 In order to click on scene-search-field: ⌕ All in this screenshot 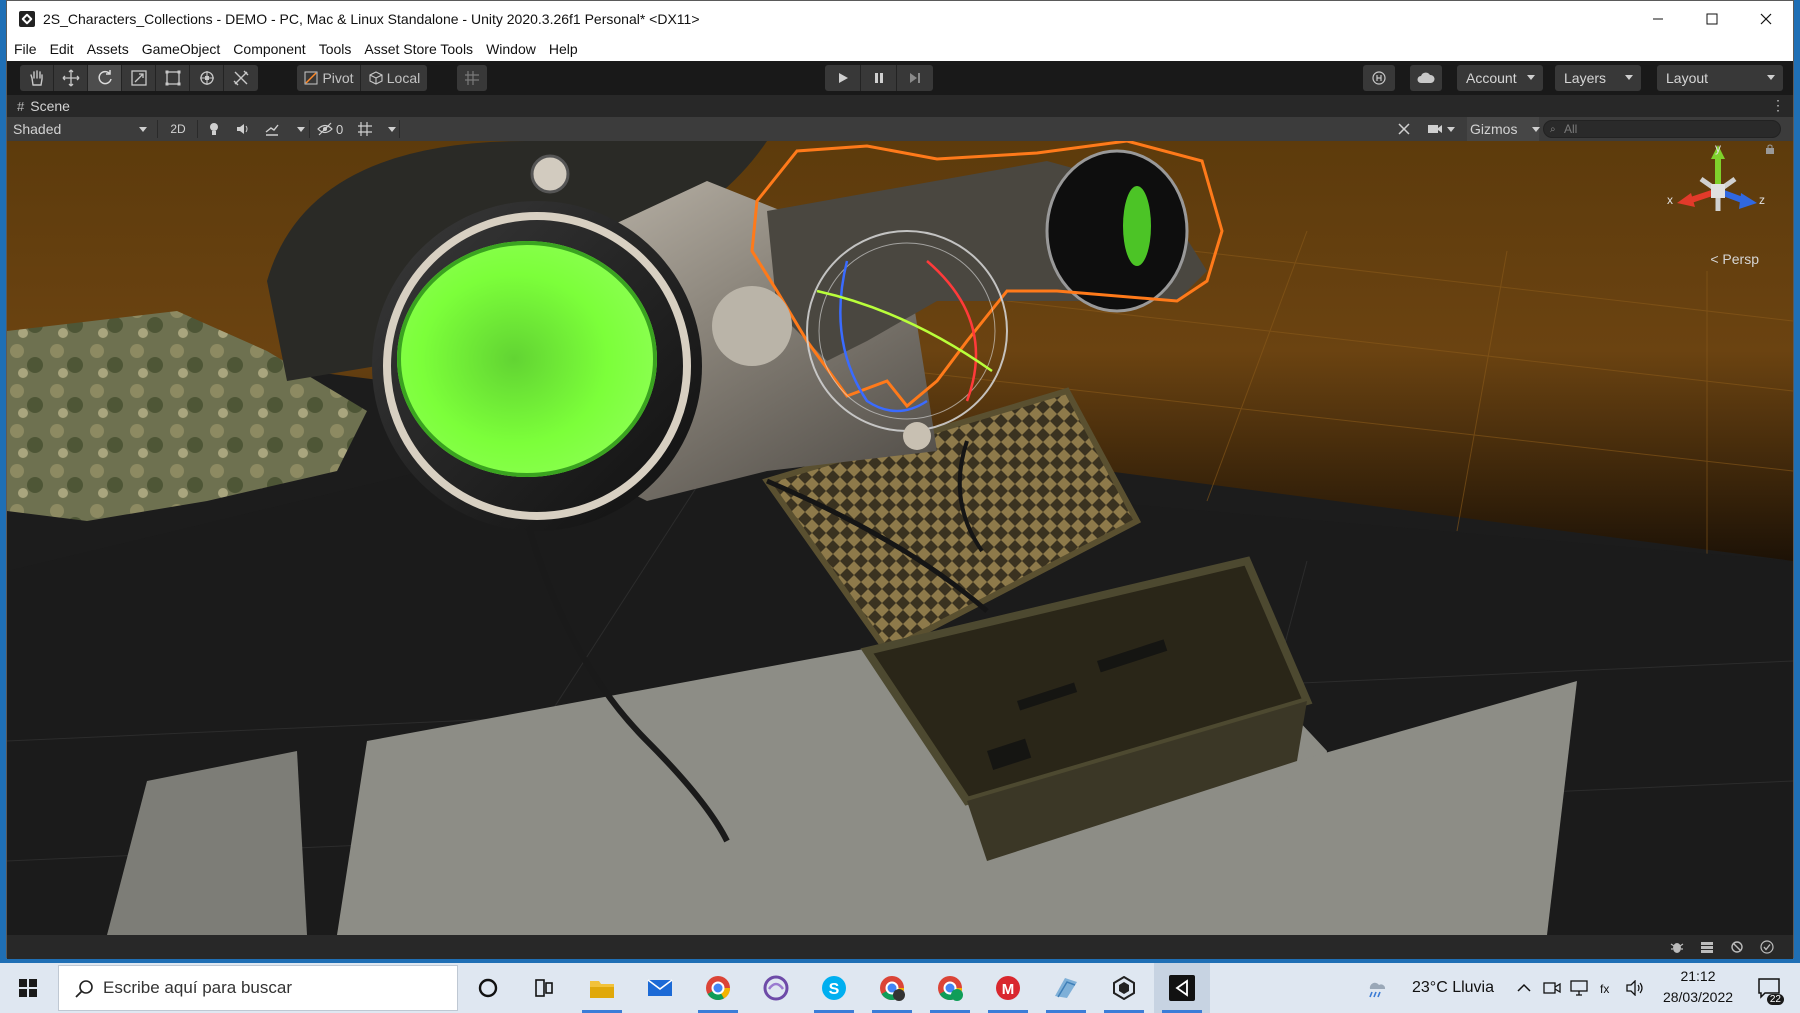, I will do `click(1662, 129)`.